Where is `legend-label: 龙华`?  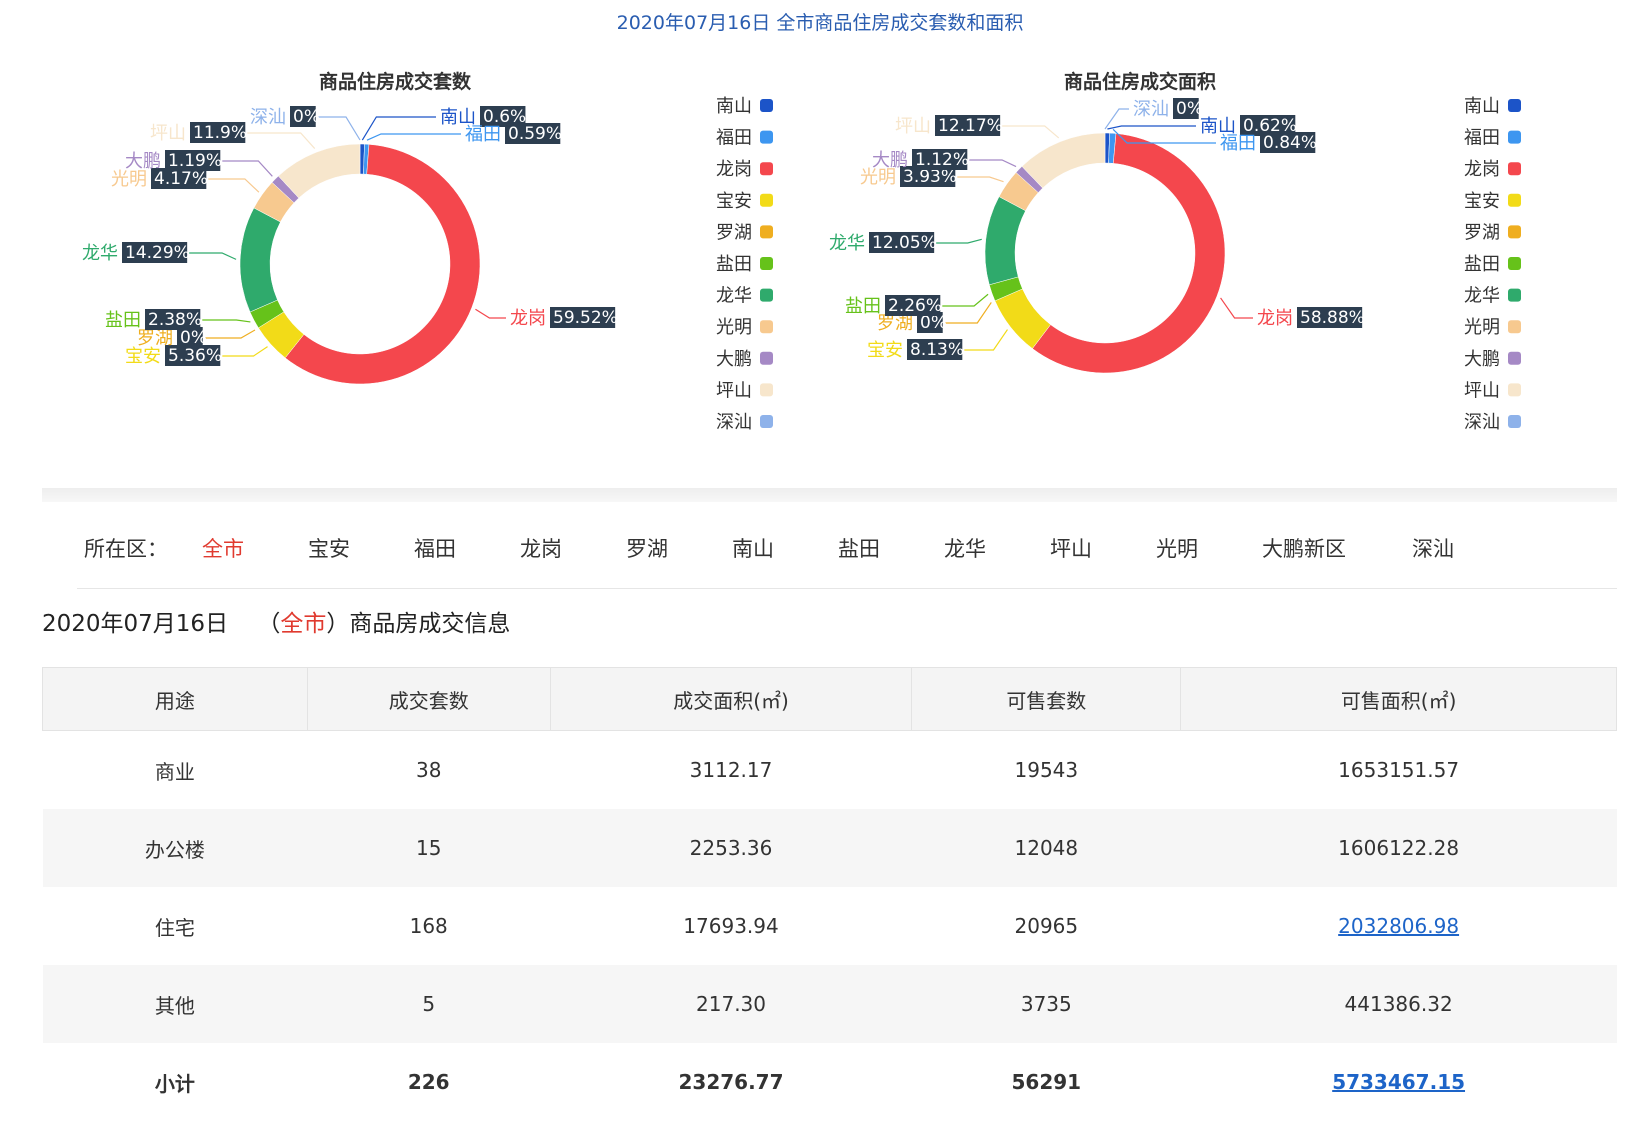
legend-label: 龙华 is located at coordinates (734, 296).